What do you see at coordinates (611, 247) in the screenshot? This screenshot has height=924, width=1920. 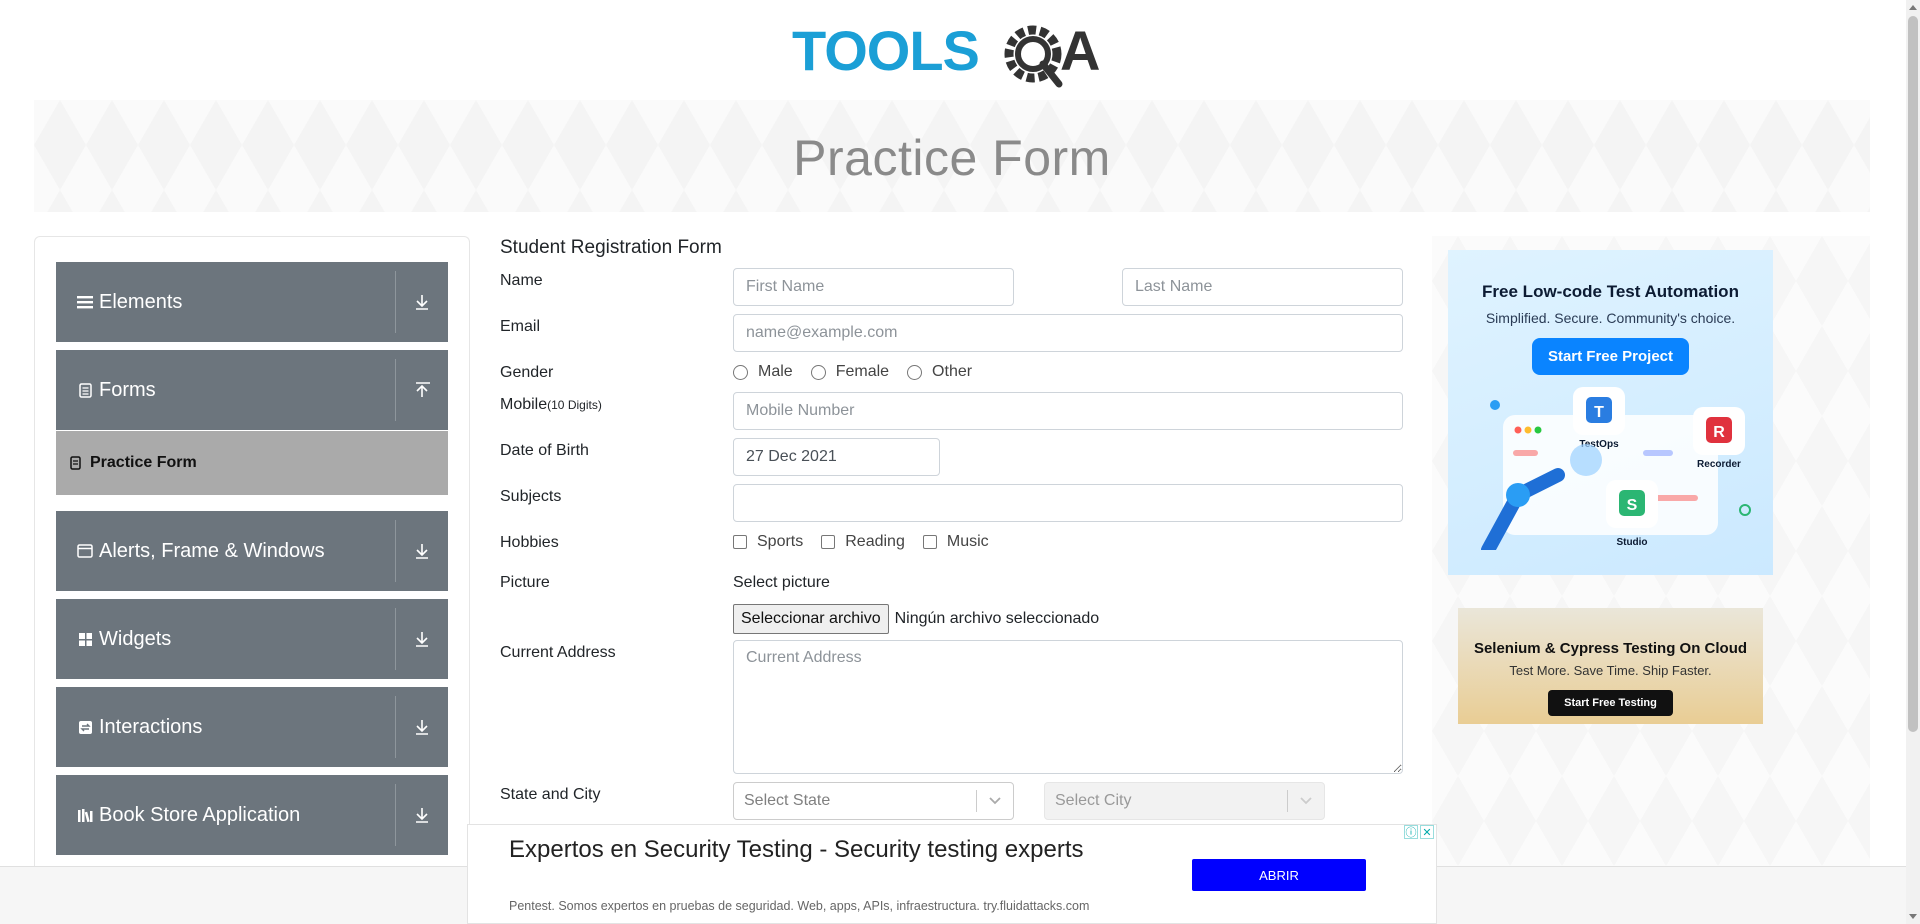 I see `form-title: Student Registration Form` at bounding box center [611, 247].